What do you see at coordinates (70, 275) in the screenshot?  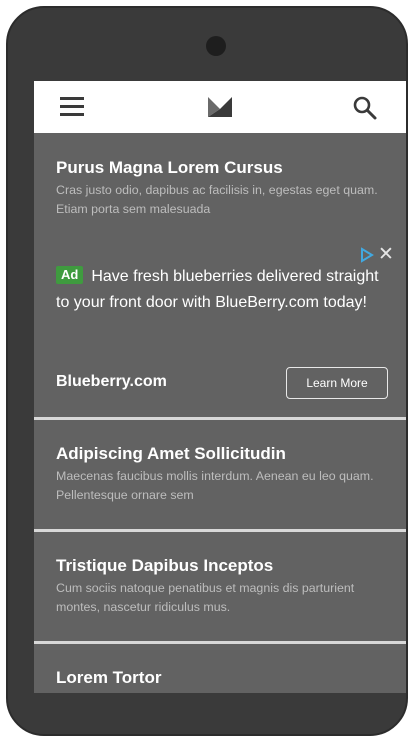 I see `ad-badge: Ad` at bounding box center [70, 275].